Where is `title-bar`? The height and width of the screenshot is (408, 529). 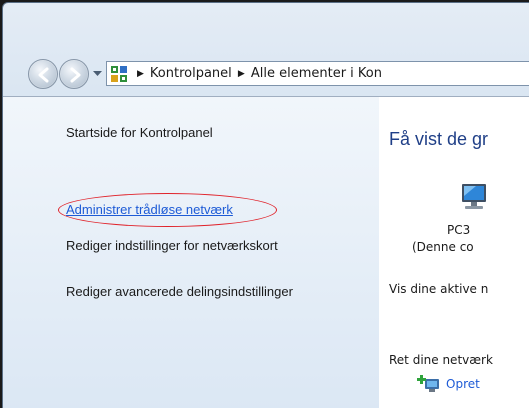 title-bar is located at coordinates (266, 28).